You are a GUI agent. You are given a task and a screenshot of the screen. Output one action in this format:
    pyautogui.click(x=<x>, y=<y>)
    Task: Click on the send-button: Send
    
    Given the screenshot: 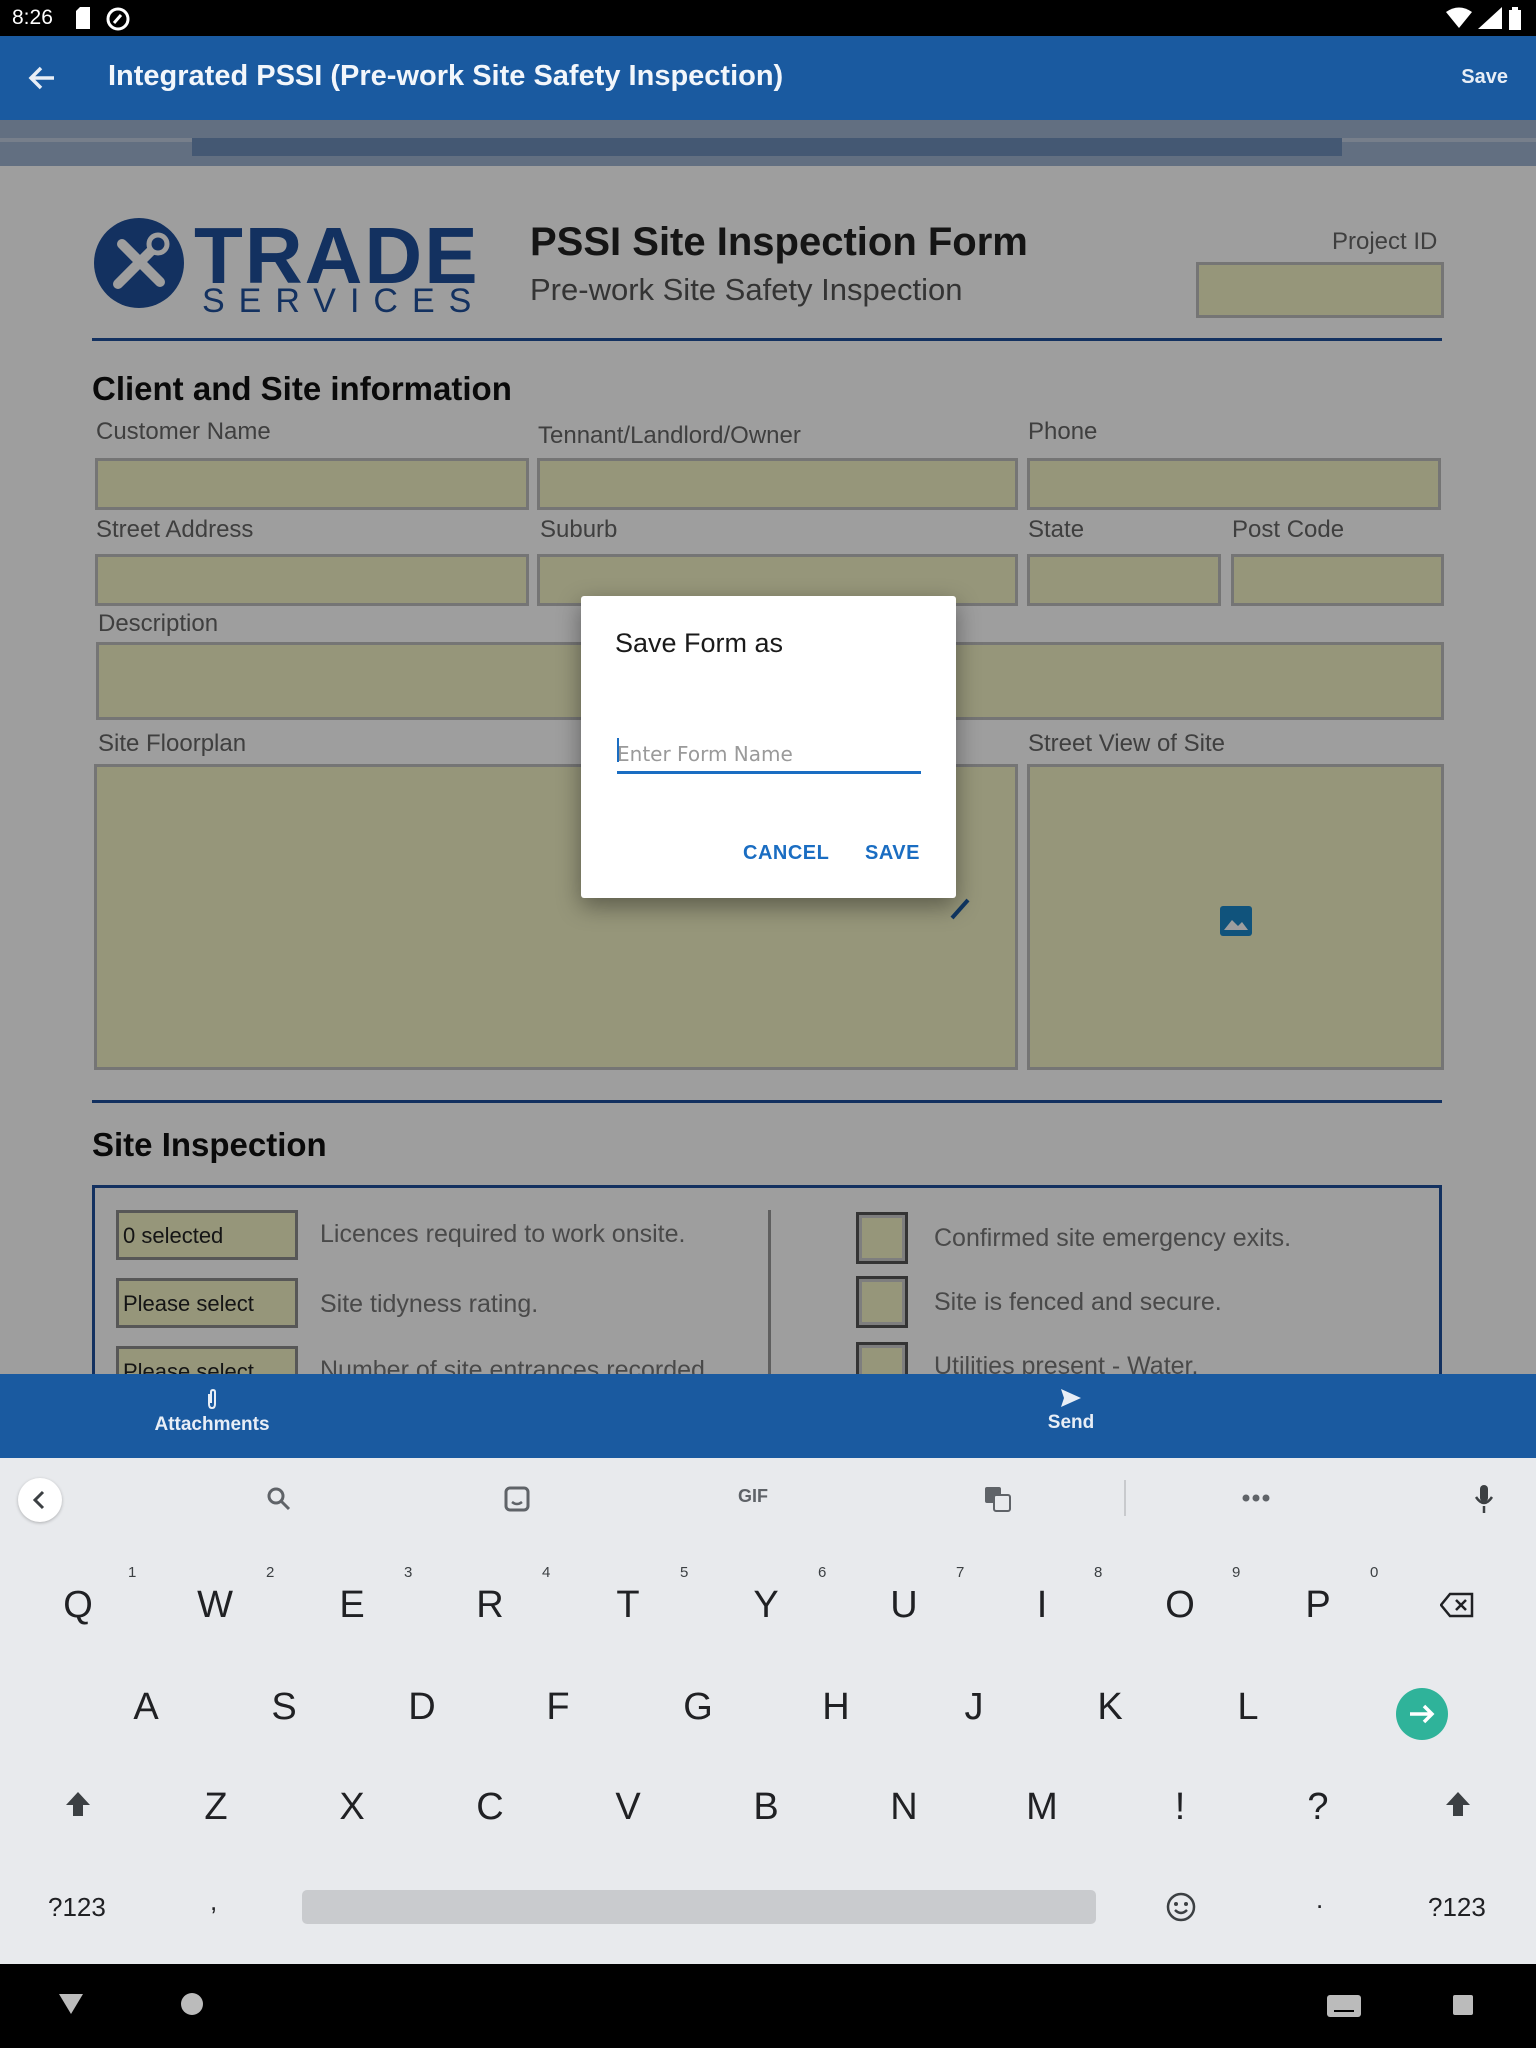 What is the action you would take?
    pyautogui.click(x=1071, y=1411)
    